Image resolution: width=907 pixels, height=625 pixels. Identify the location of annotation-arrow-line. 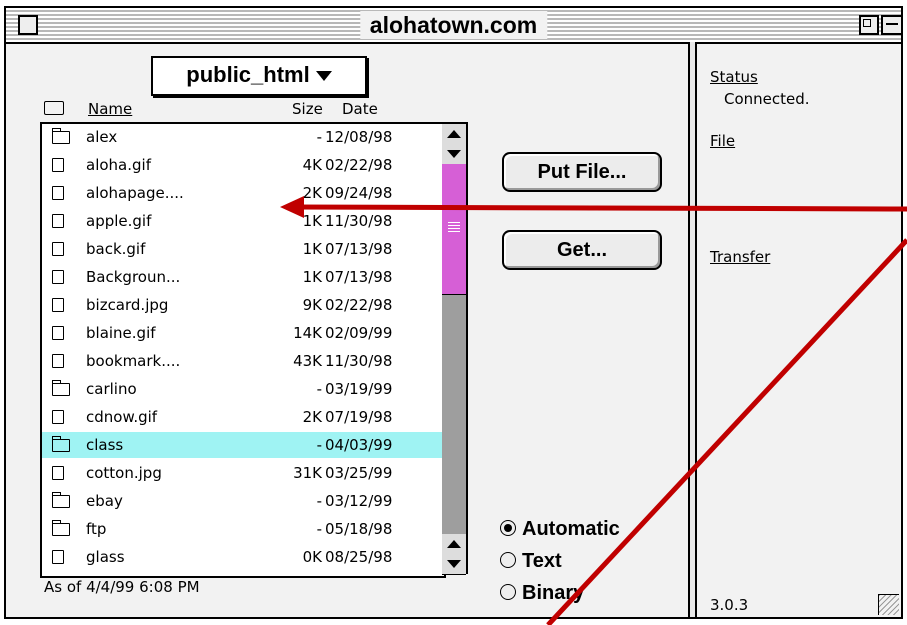
(599, 208).